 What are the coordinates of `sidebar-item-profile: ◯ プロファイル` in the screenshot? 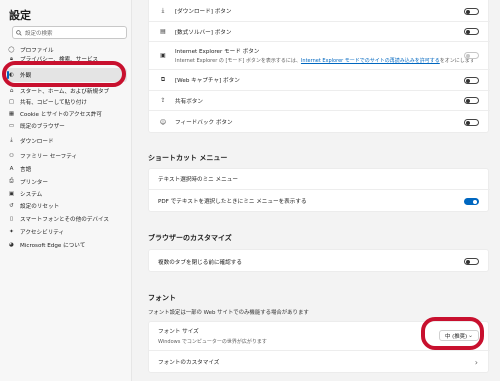 It's located at (67, 49).